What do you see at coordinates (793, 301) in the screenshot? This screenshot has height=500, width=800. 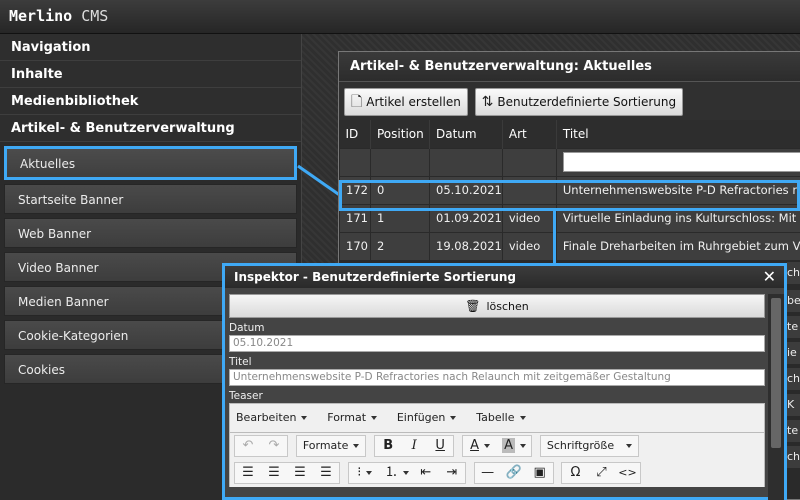 I see `peek-text: be` at bounding box center [793, 301].